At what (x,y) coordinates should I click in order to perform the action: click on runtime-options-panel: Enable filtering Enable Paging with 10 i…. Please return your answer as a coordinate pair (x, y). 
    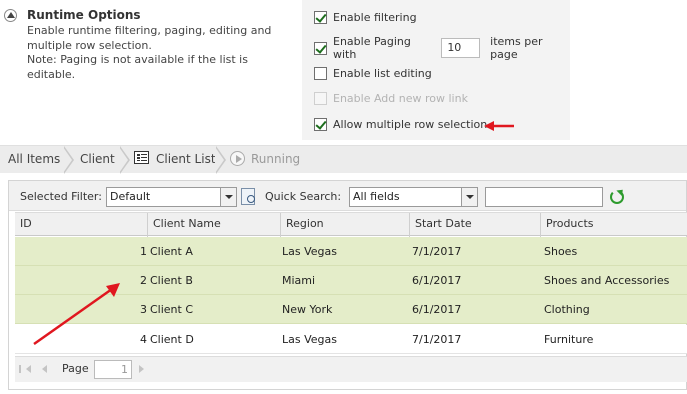
    Looking at the image, I should click on (436, 70).